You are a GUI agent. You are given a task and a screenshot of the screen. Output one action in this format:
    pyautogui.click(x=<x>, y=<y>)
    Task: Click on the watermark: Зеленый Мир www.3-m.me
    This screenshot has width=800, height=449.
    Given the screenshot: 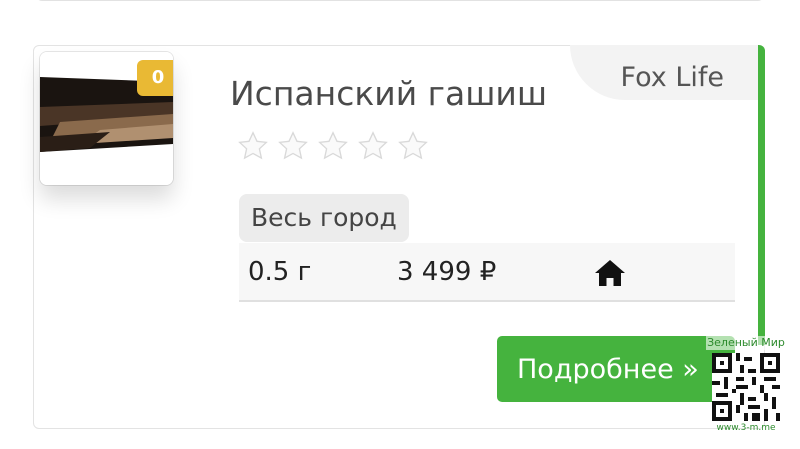 What is the action you would take?
    pyautogui.click(x=746, y=390)
    